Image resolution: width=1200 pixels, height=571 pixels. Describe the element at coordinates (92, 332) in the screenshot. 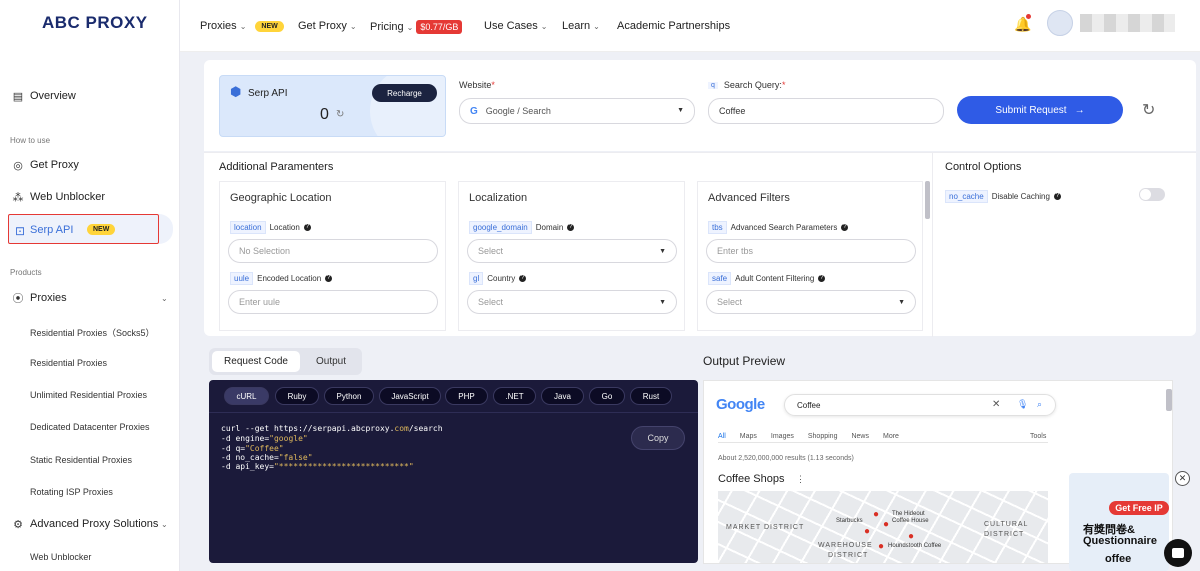

I see `sidebar-subitem: Residential Proxies（Socks5）` at that location.